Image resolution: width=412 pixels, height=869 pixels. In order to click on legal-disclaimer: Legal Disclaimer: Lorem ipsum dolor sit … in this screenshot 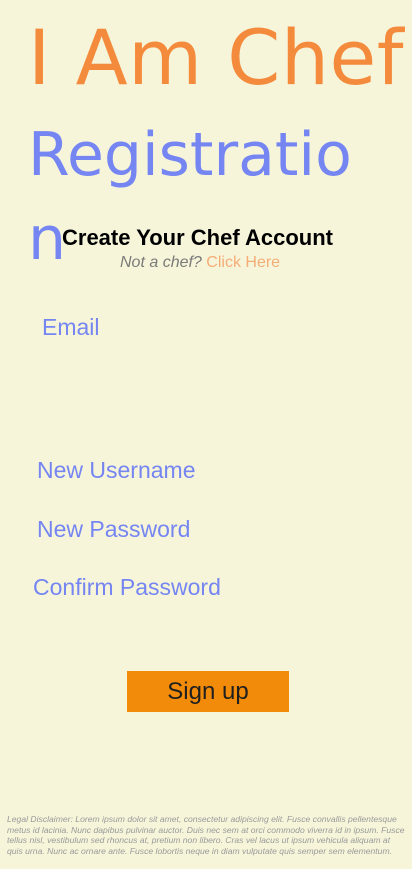, I will do `click(206, 835)`.